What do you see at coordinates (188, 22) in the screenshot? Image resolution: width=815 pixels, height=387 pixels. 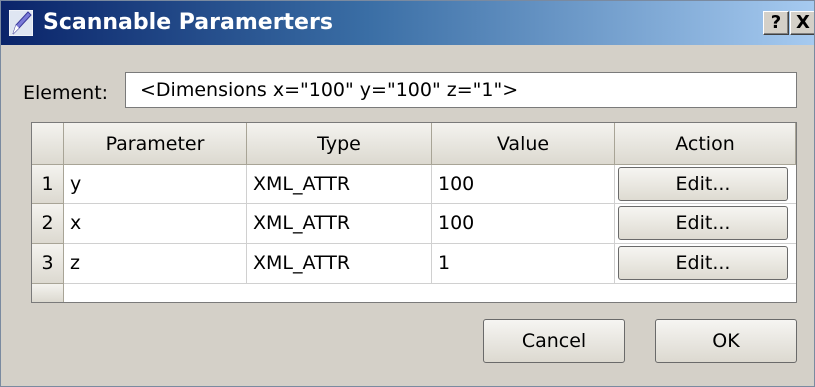 I see `window-title: Scannable Paramerters` at bounding box center [188, 22].